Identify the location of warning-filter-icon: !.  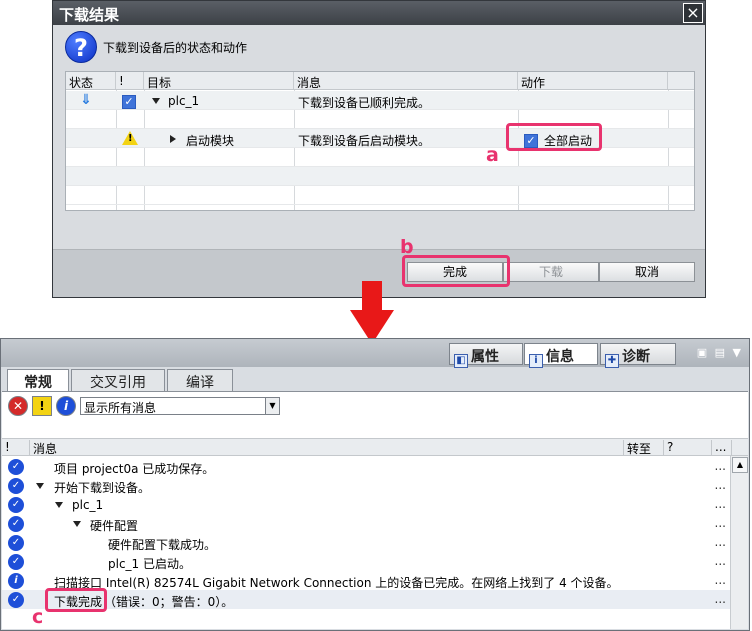
(42, 406).